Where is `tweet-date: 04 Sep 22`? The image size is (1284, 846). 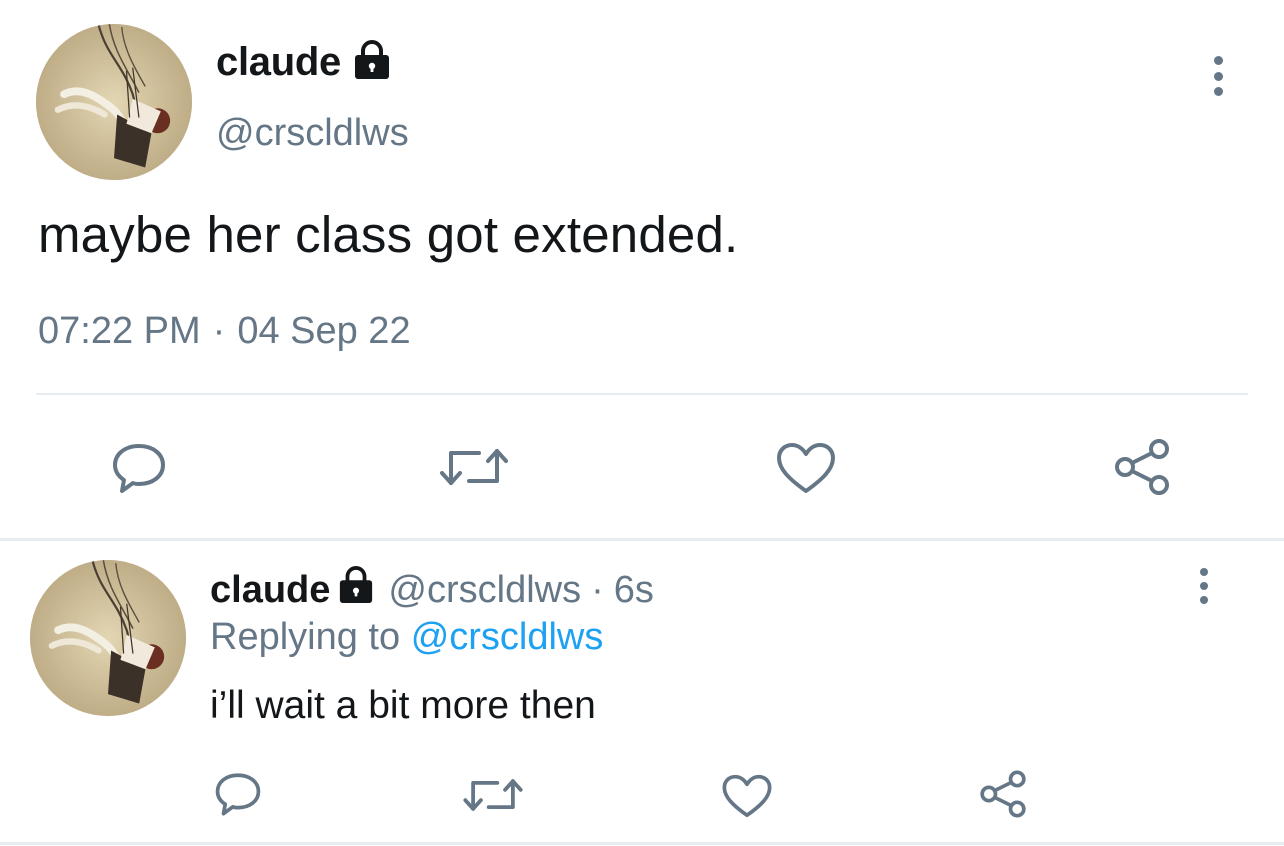 tweet-date: 04 Sep 22 is located at coordinates (324, 331).